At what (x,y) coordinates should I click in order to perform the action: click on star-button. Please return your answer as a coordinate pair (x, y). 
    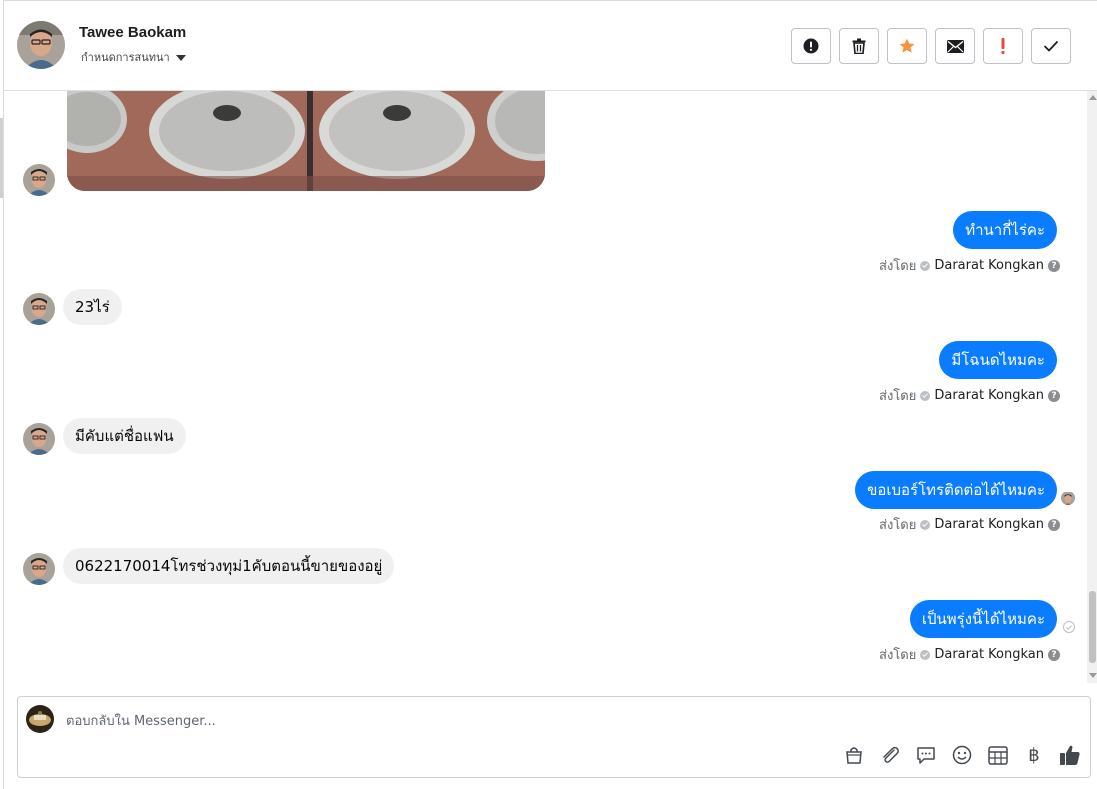
    Looking at the image, I should click on (907, 46).